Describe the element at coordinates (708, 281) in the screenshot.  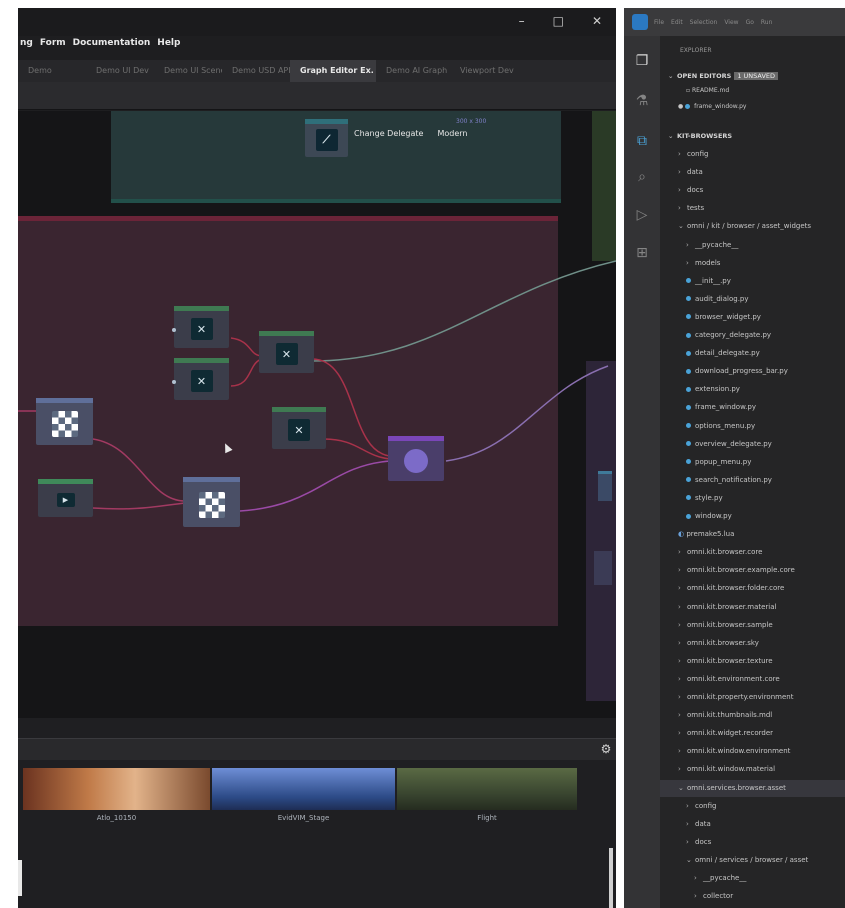
I see `file-tree-file: __init__.py` at that location.